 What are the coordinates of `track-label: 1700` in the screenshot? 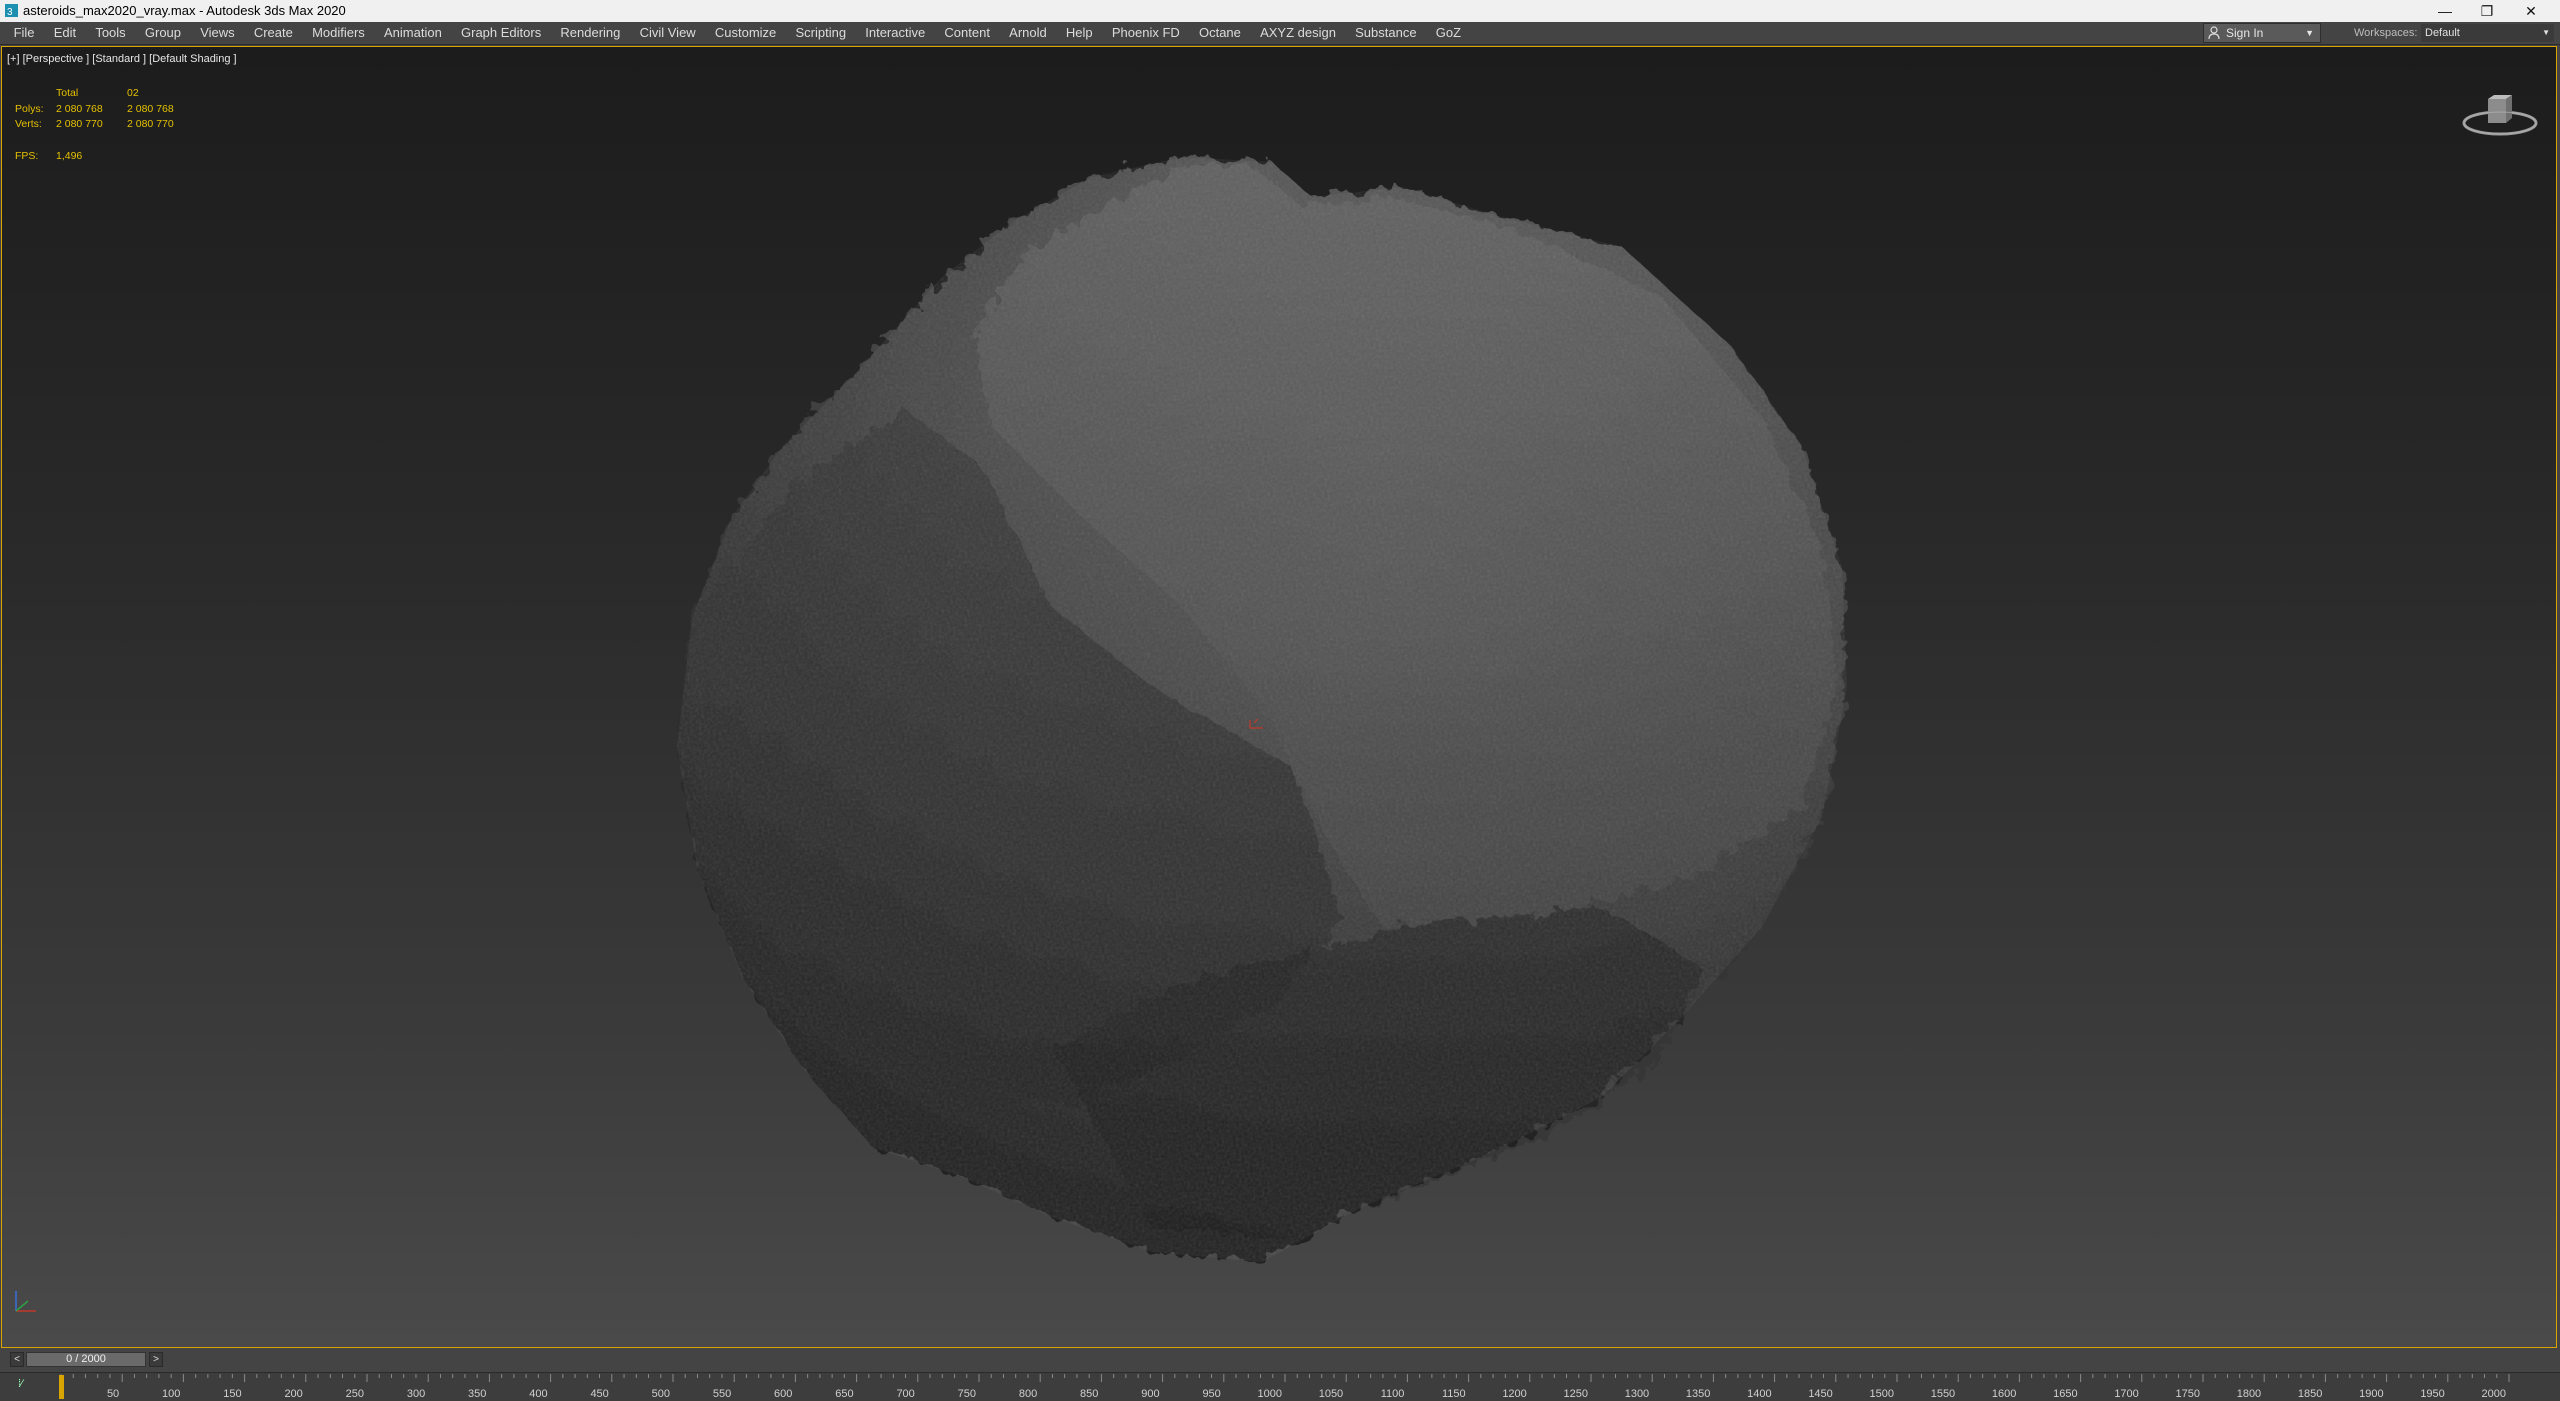 It's located at (2126, 1394).